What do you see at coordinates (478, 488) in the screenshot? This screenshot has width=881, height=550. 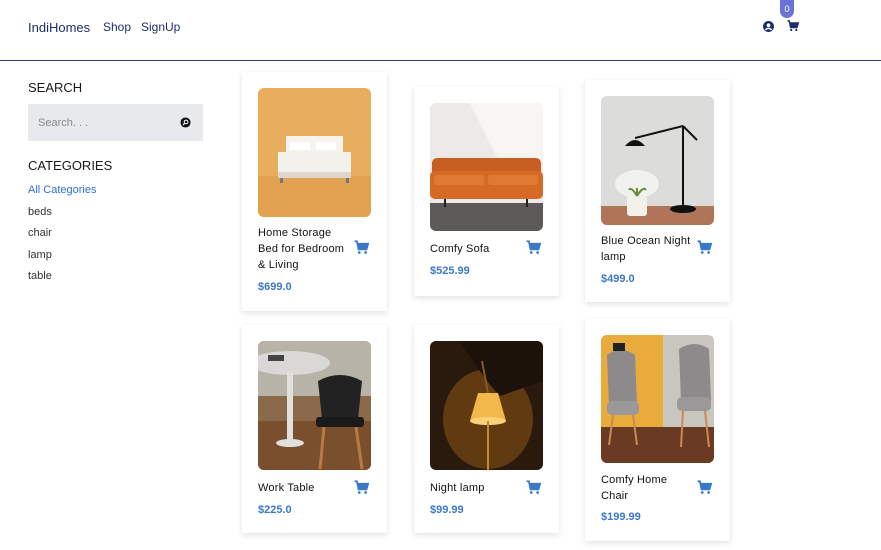 I see `product-name: Night lamp` at bounding box center [478, 488].